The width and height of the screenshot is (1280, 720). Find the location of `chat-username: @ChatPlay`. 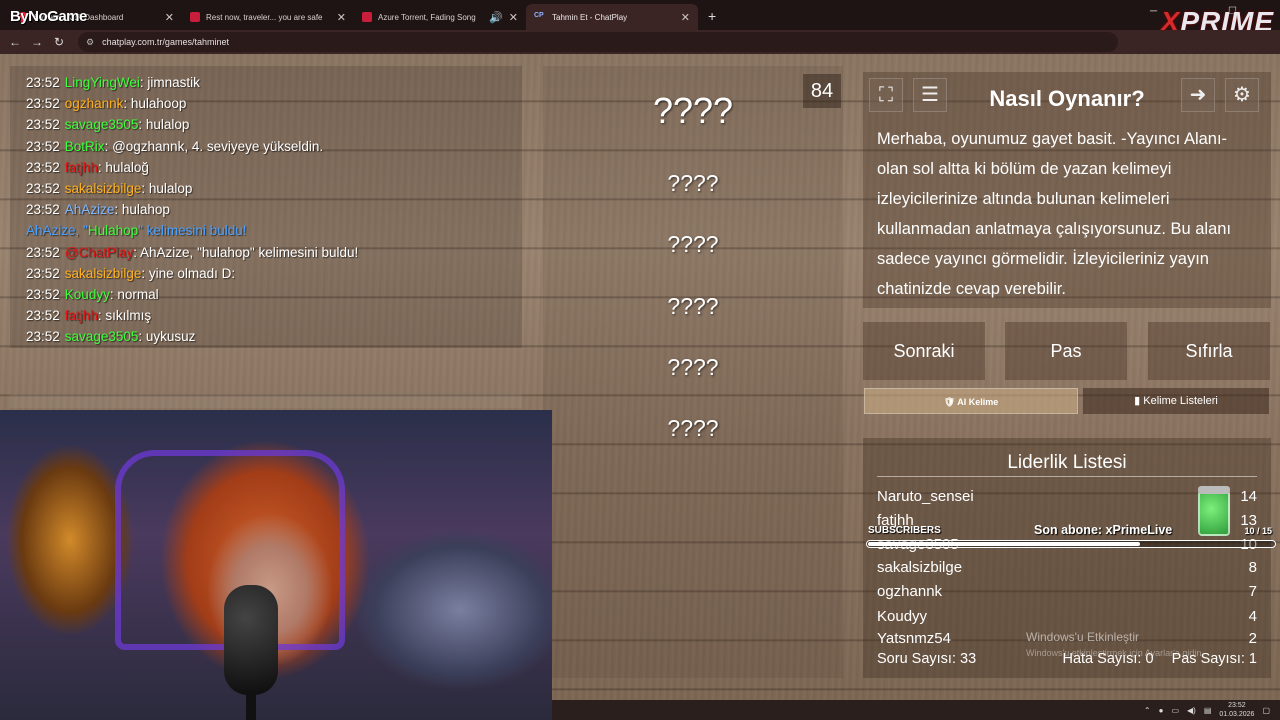

chat-username: @ChatPlay is located at coordinates (99, 252).